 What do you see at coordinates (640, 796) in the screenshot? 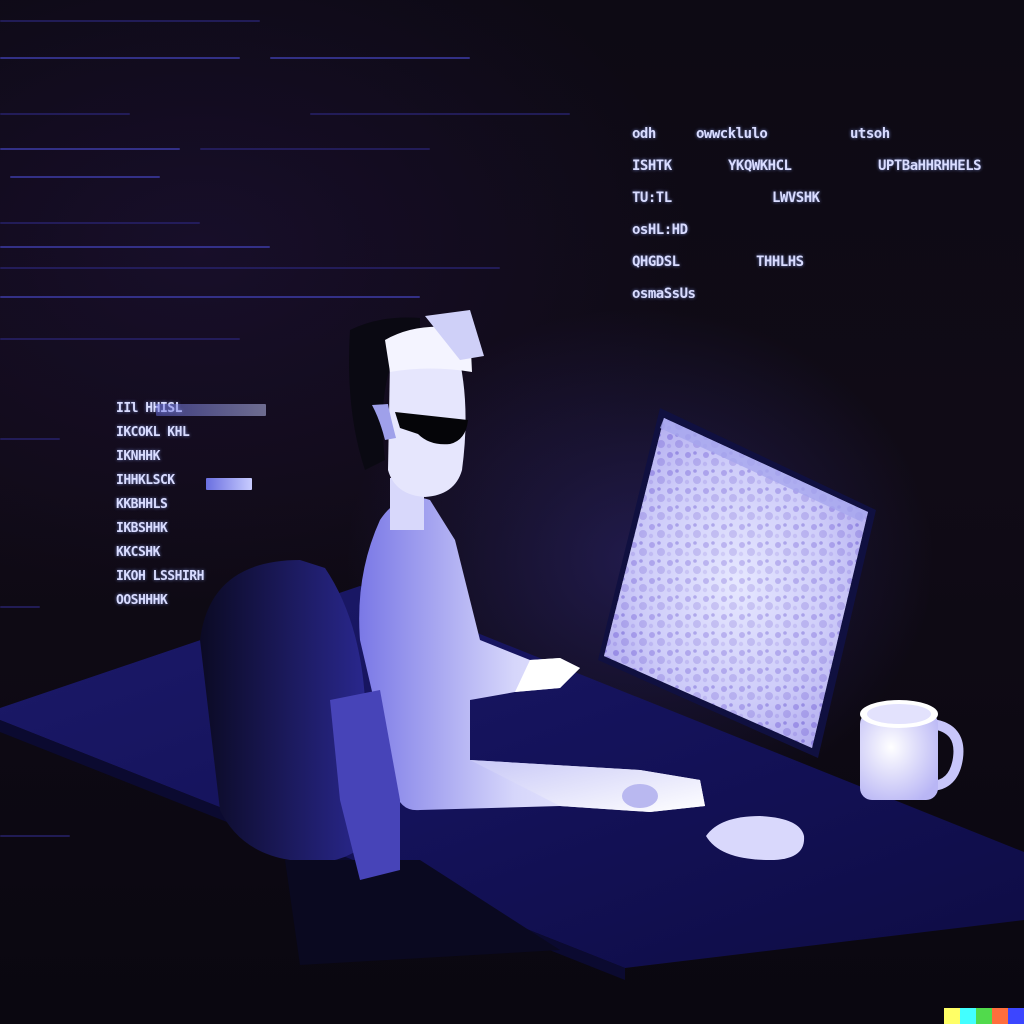
I see `trackball-knob` at bounding box center [640, 796].